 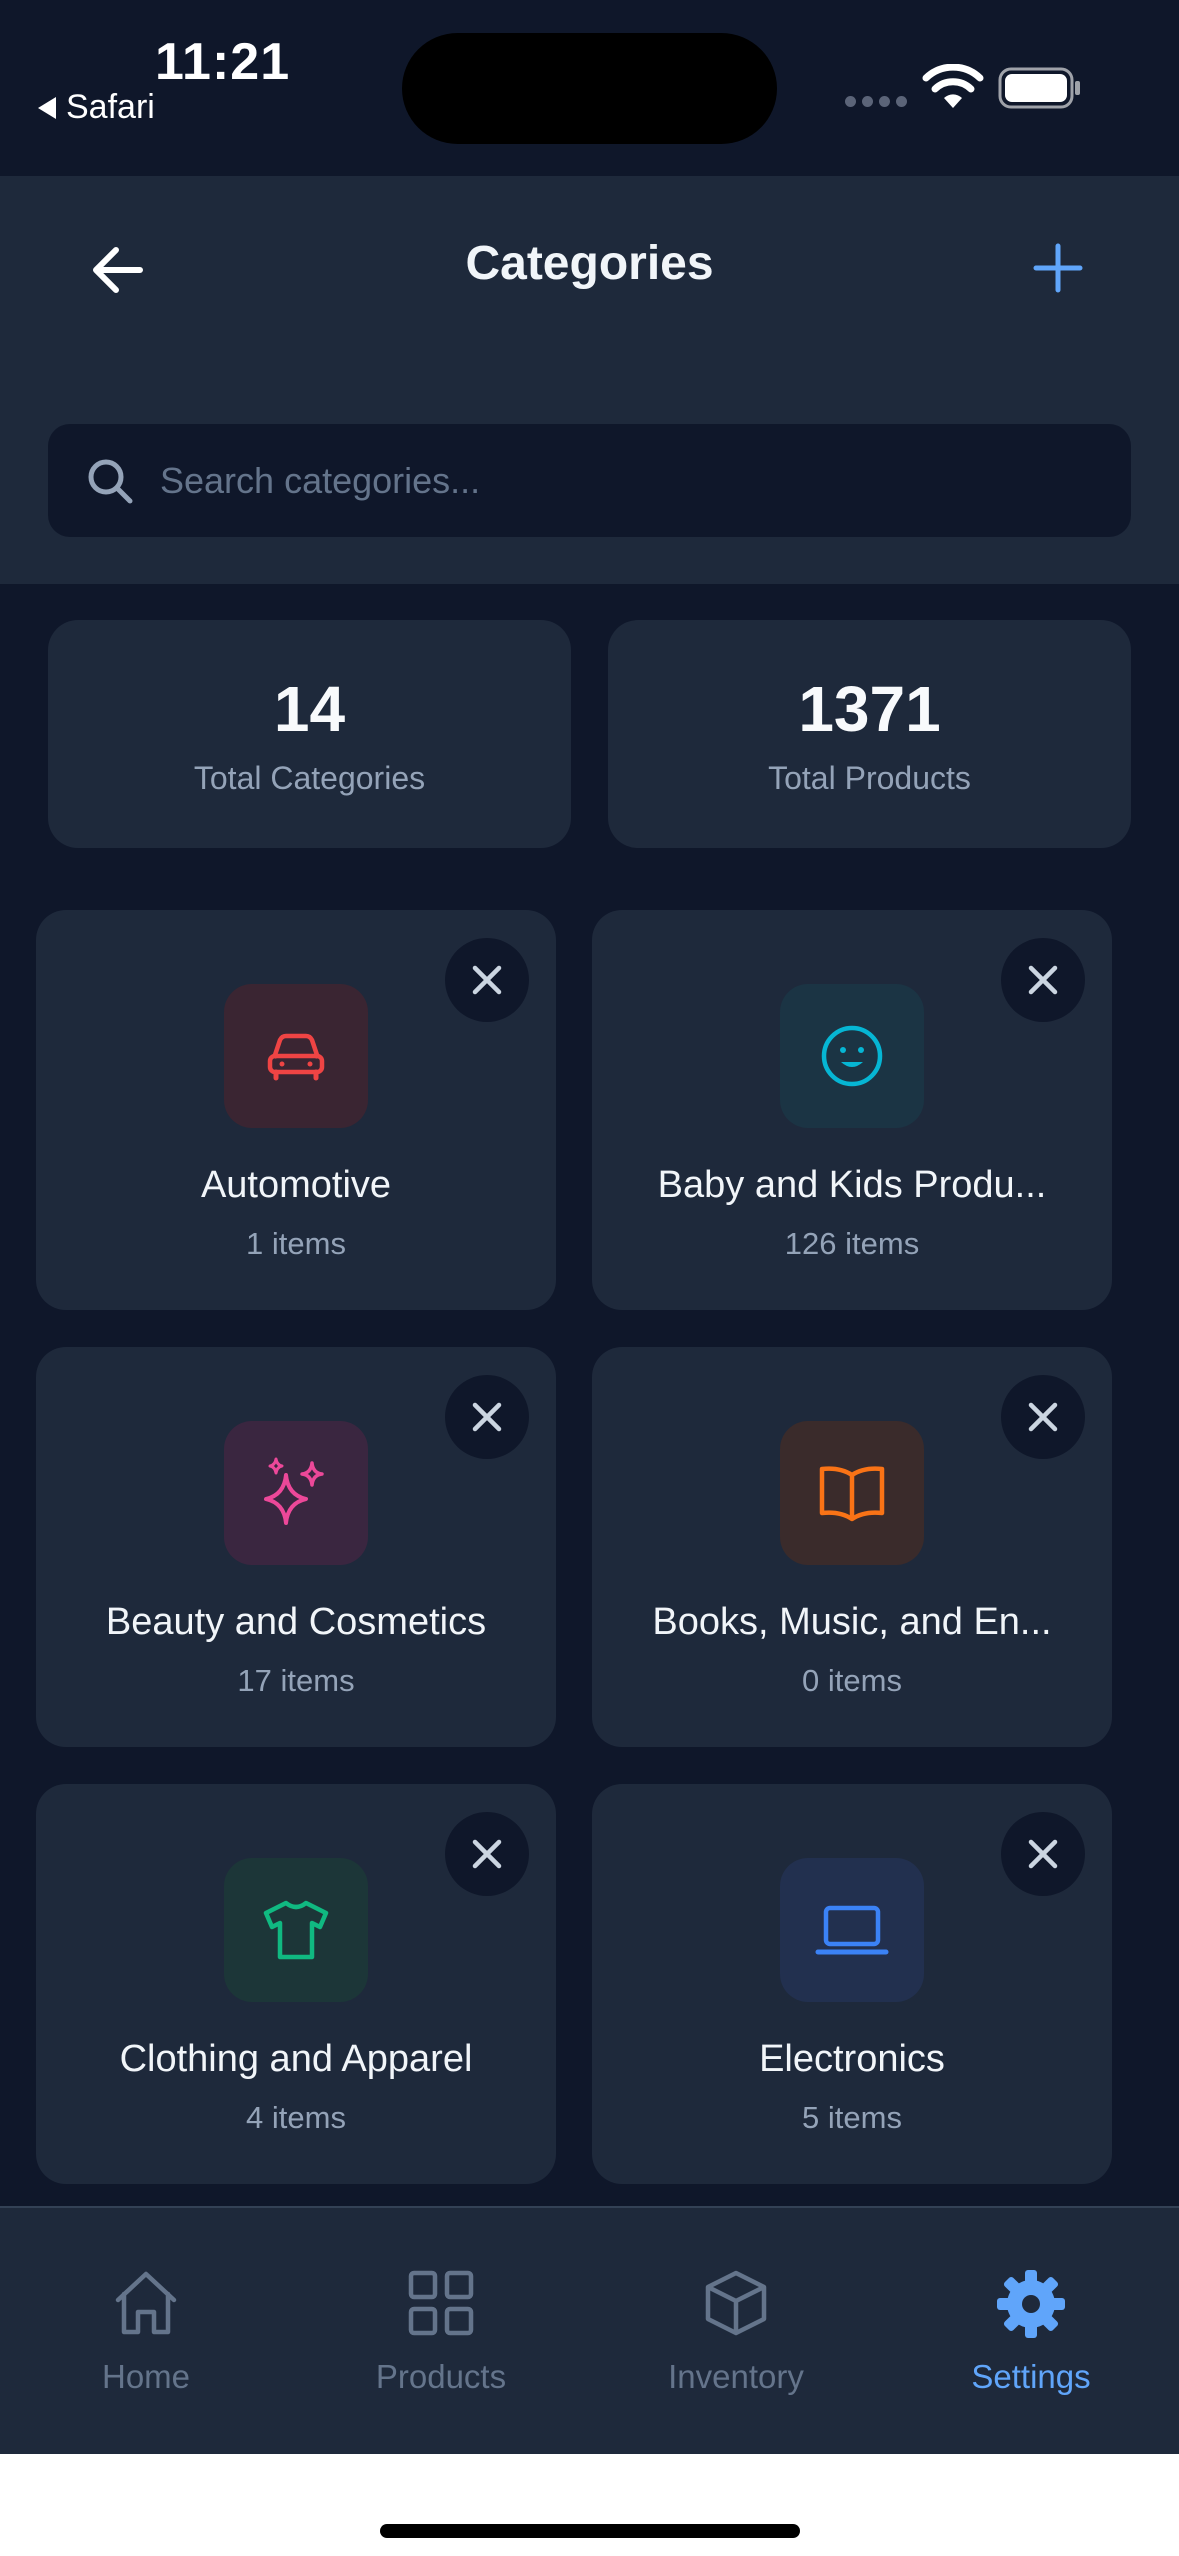 I want to click on category-card-electronics: Electronics 5 items, so click(x=852, y=1984).